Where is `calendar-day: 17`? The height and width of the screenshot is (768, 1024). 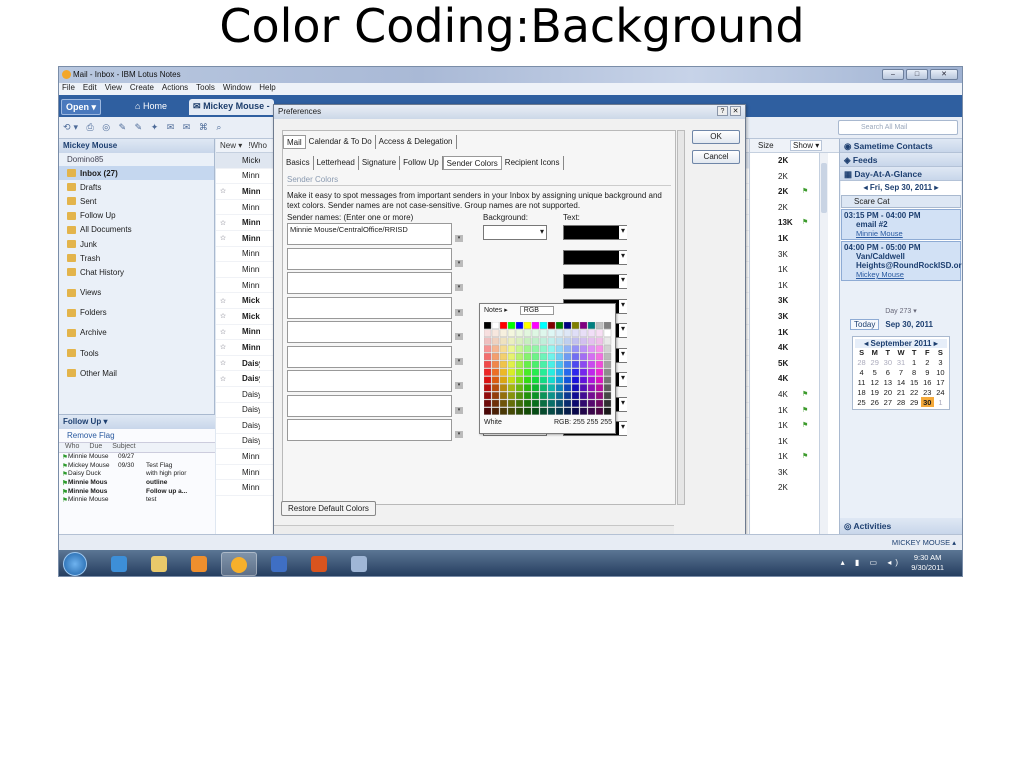
calendar-day: 17 is located at coordinates (940, 382).